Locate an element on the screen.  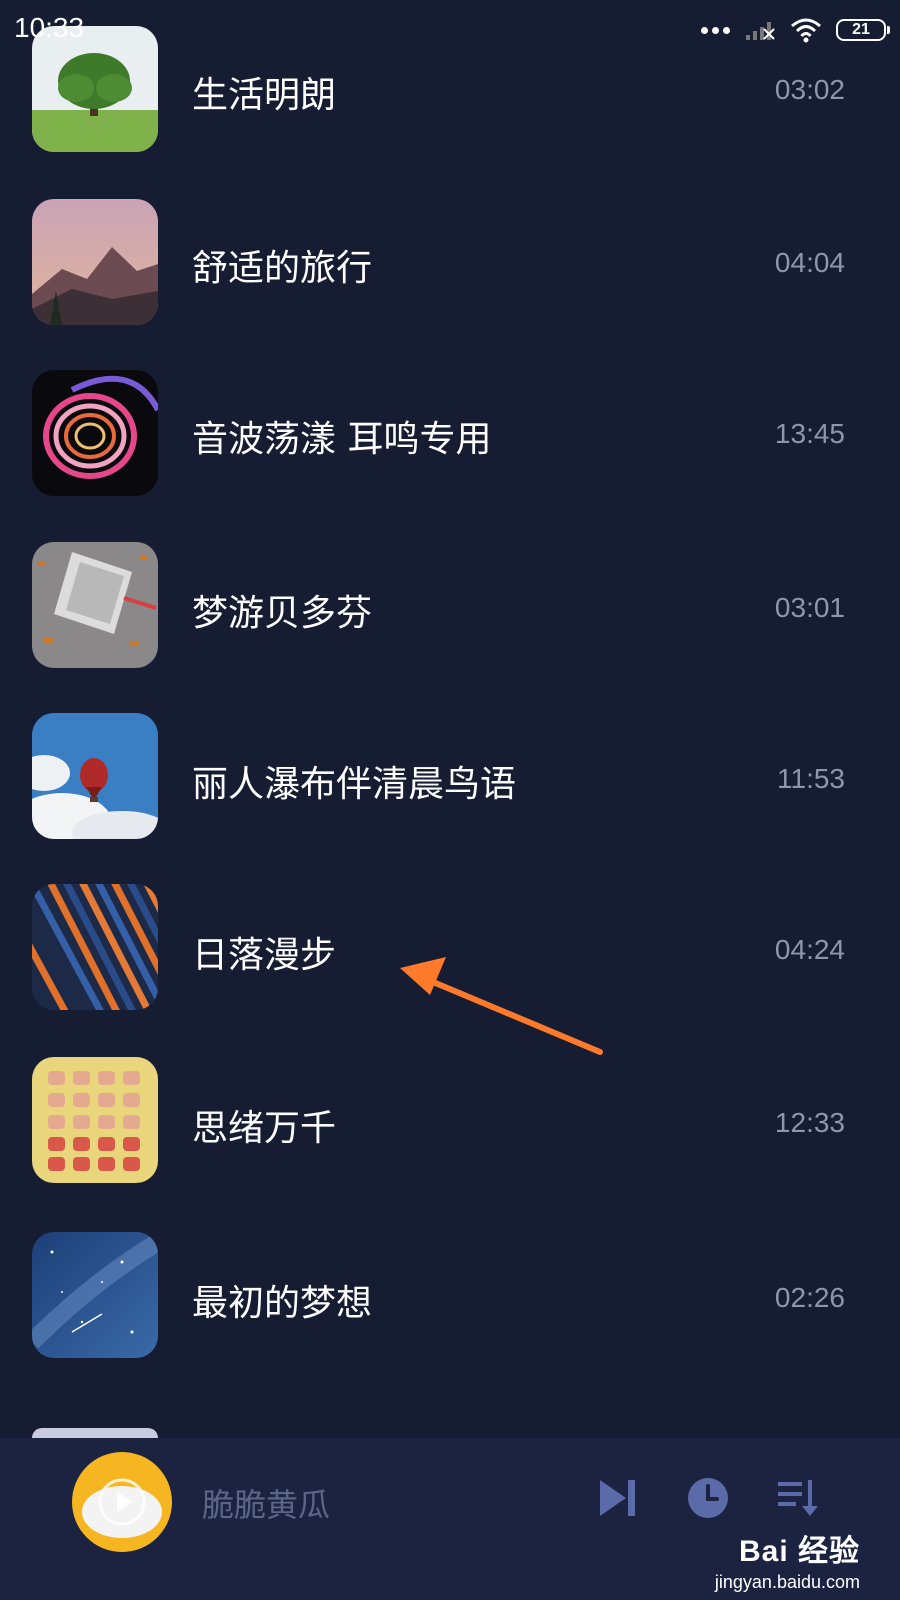
mini-player: 脆脆黄瓜 Bai 经验 jingyan.baidu.com is located at coordinates (450, 1519).